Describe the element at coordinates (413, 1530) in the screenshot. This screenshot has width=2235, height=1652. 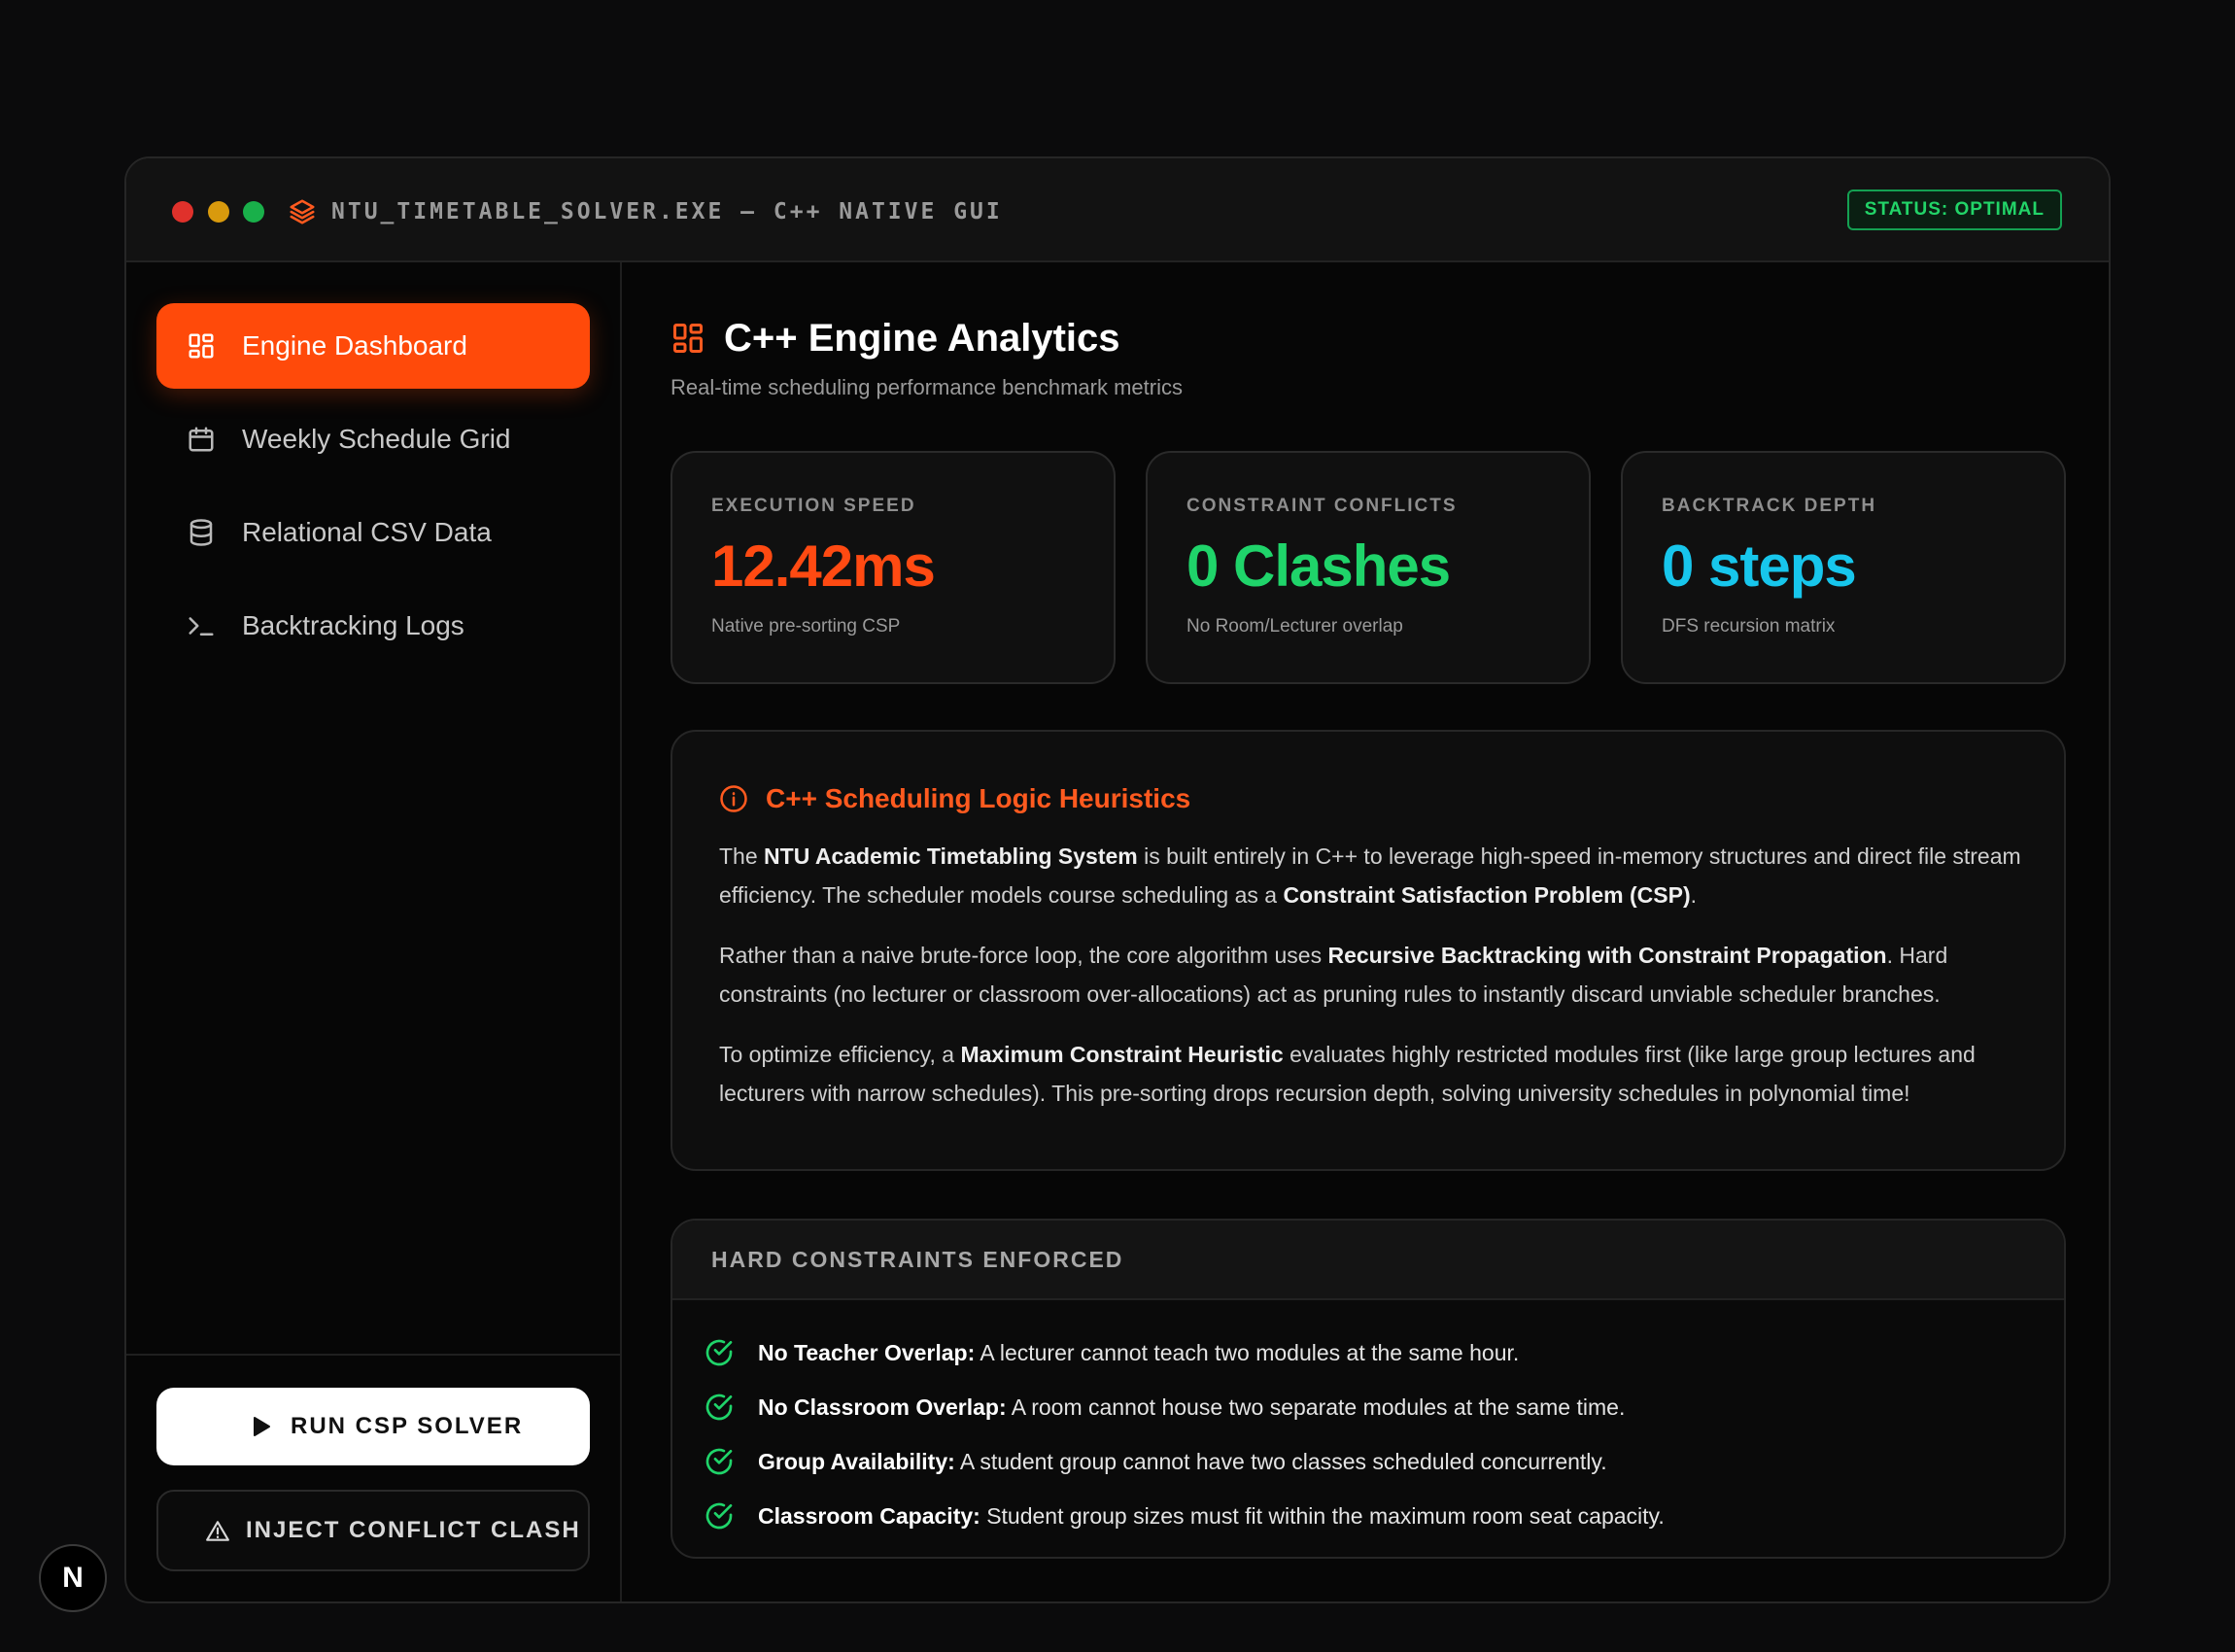
I see `inject-button-label: INJECT CONFLICT CLASH` at that location.